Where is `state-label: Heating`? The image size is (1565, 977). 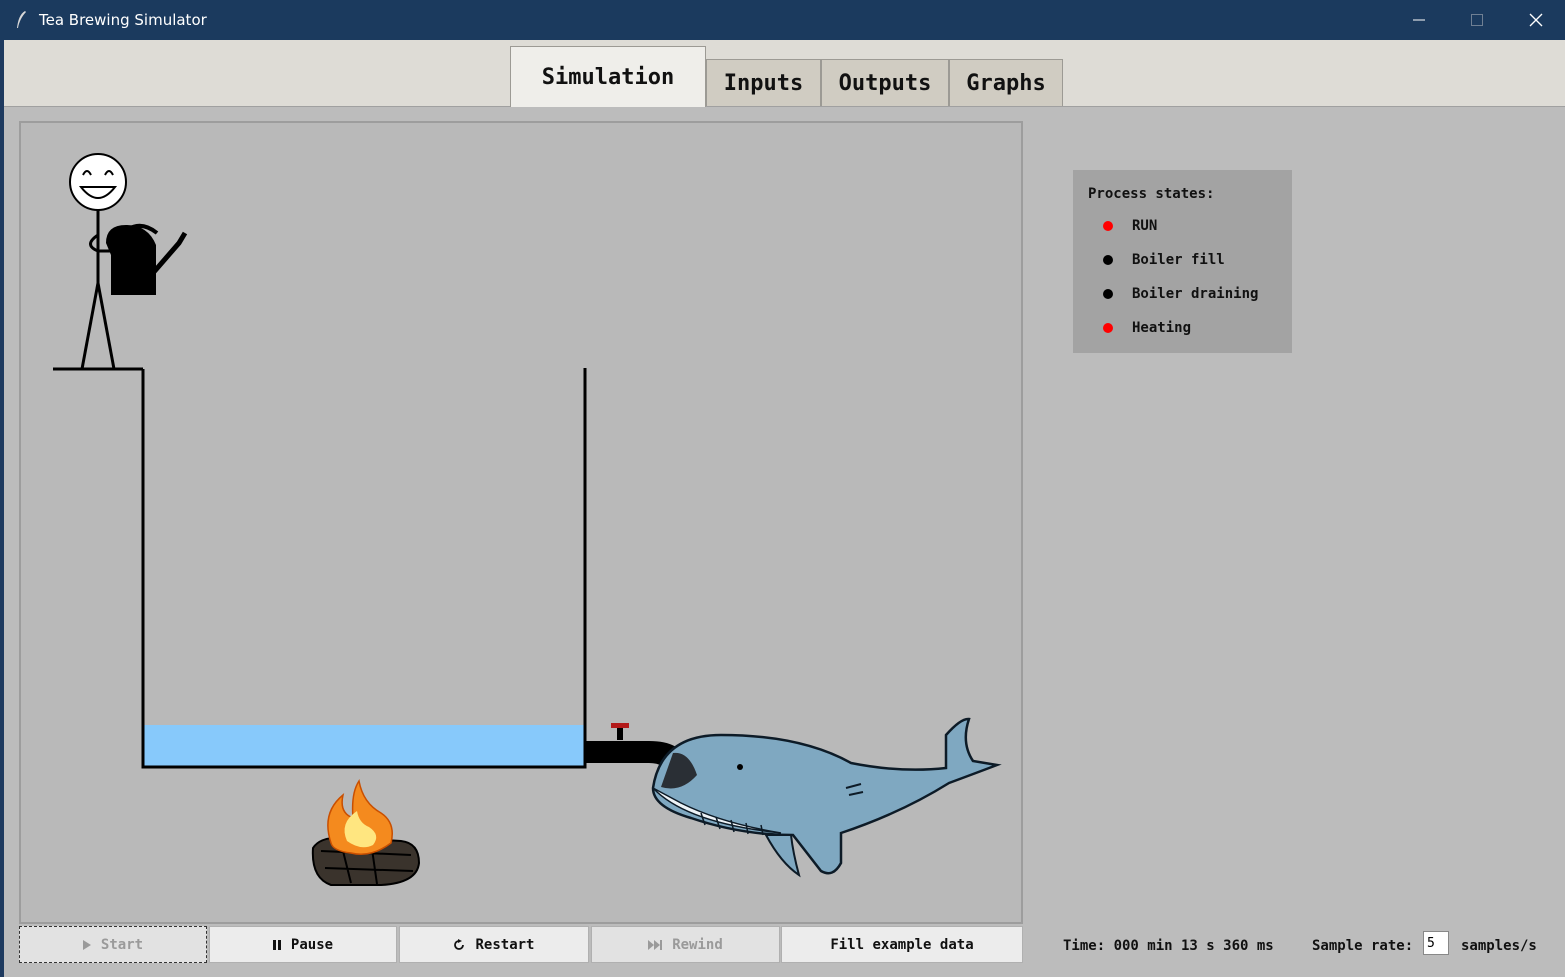 state-label: Heating is located at coordinates (1162, 328).